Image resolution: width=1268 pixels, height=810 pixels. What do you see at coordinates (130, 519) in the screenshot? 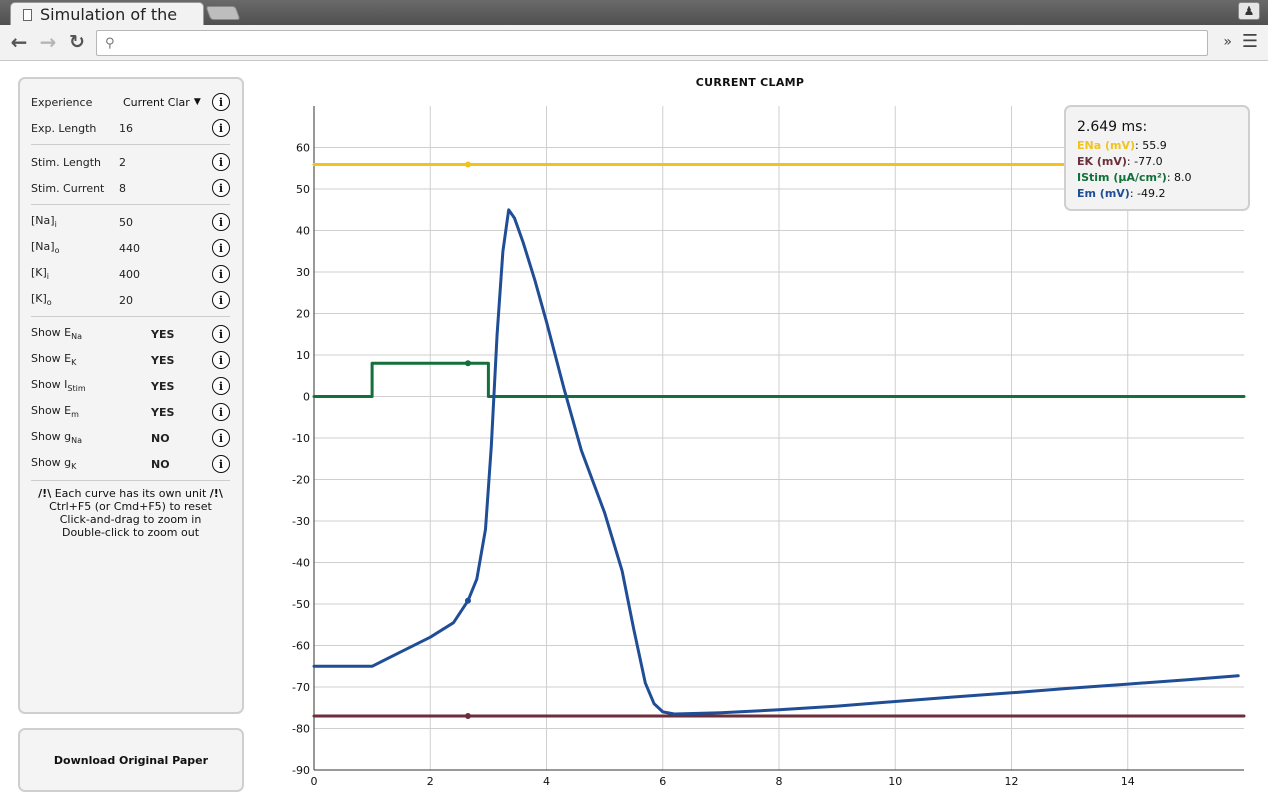
I see `notes-line-3: Click-and-drag to zoom in` at bounding box center [130, 519].